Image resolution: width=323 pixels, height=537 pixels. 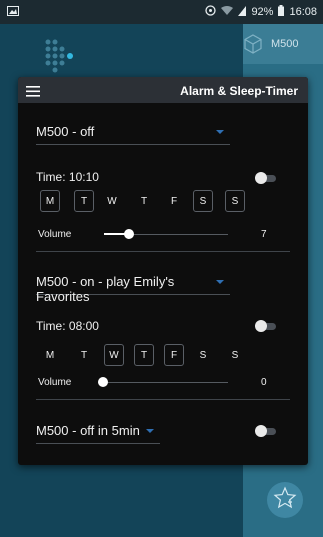 What do you see at coordinates (303, 12) in the screenshot?
I see `clock: 16:08` at bounding box center [303, 12].